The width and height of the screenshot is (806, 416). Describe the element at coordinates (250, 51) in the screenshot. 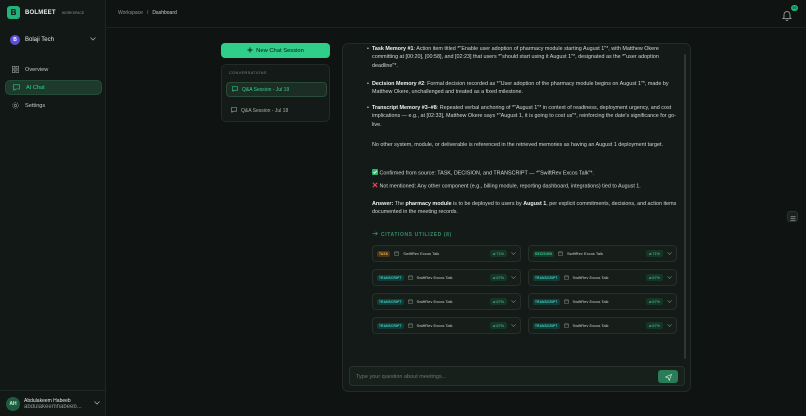

I see `plus-icon` at that location.